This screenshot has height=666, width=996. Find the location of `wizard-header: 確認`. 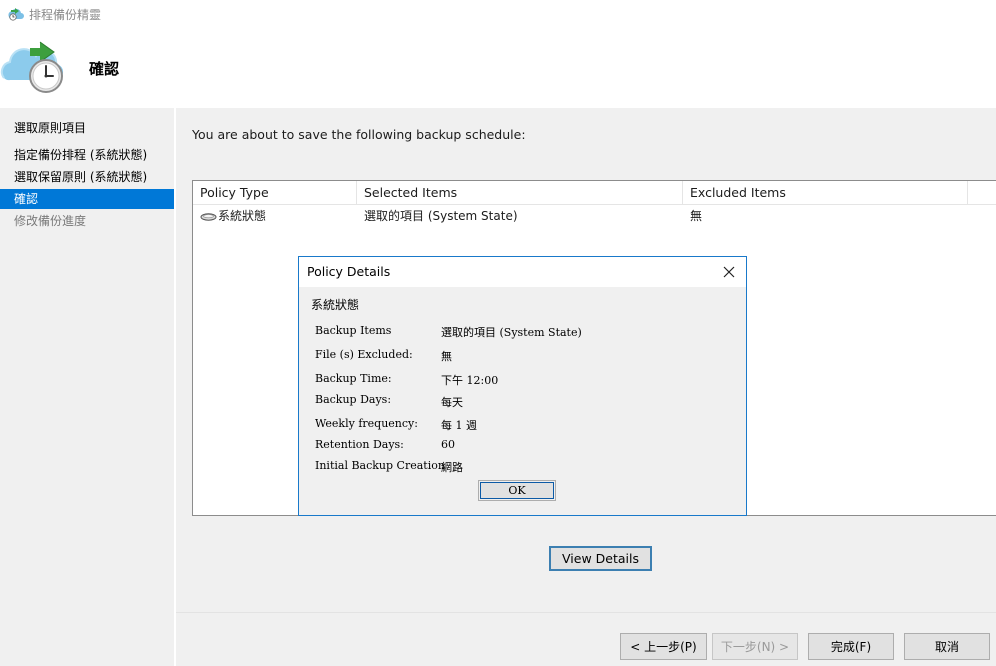

wizard-header: 確認 is located at coordinates (498, 68).